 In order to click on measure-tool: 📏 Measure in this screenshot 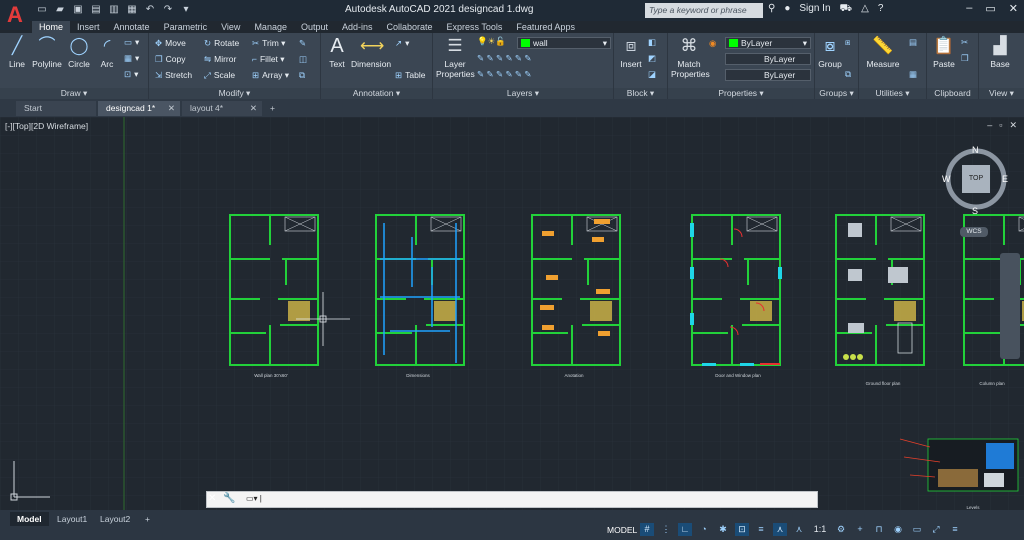, I will do `click(883, 52)`.